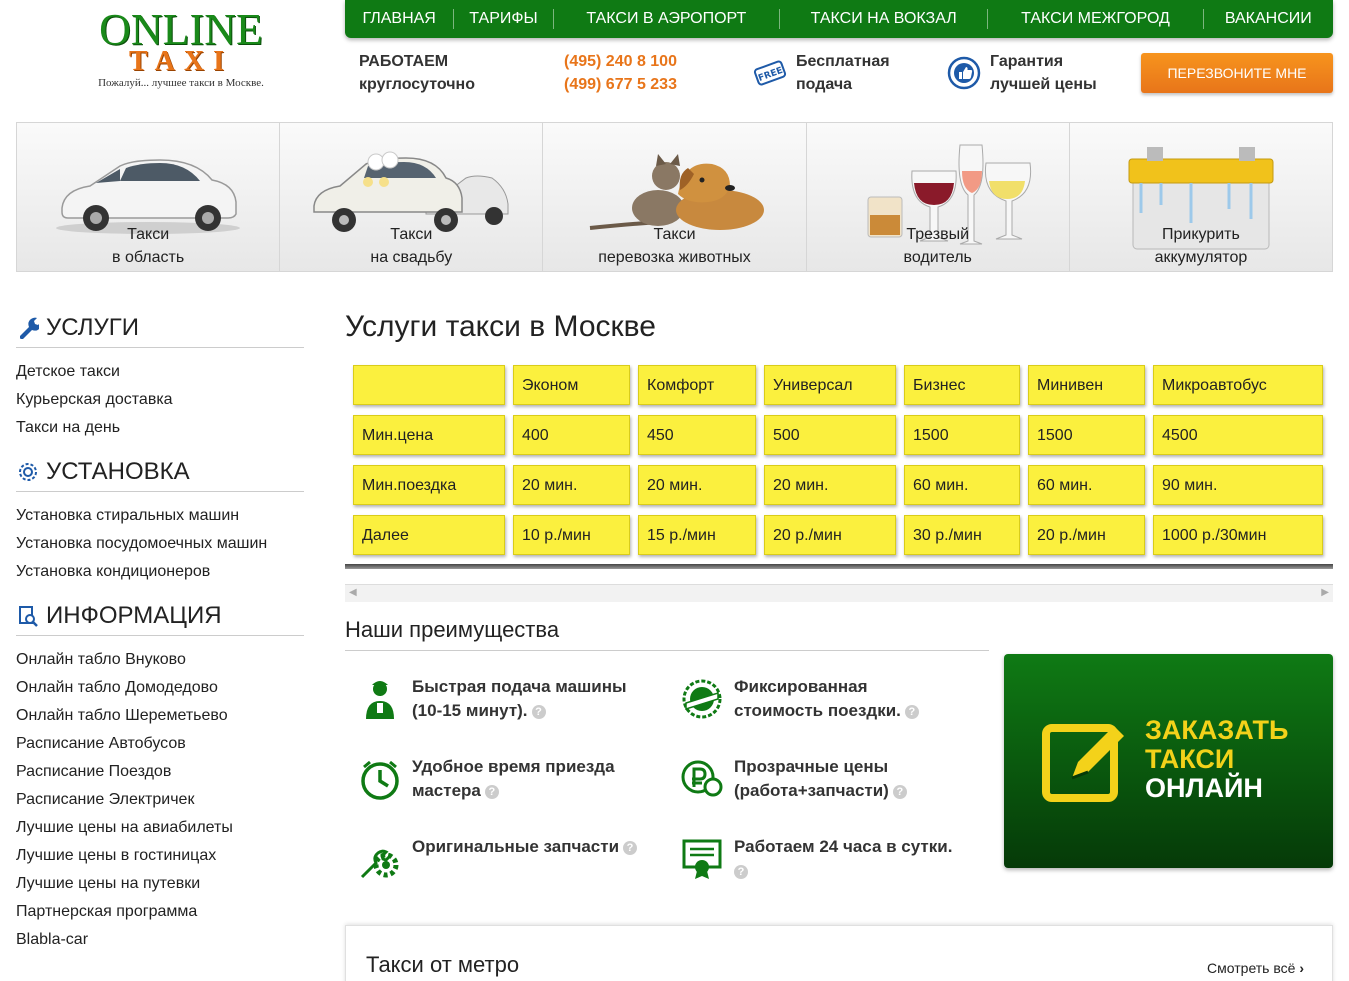  Describe the element at coordinates (702, 699) in the screenshot. I see `badge-100-icon` at that location.